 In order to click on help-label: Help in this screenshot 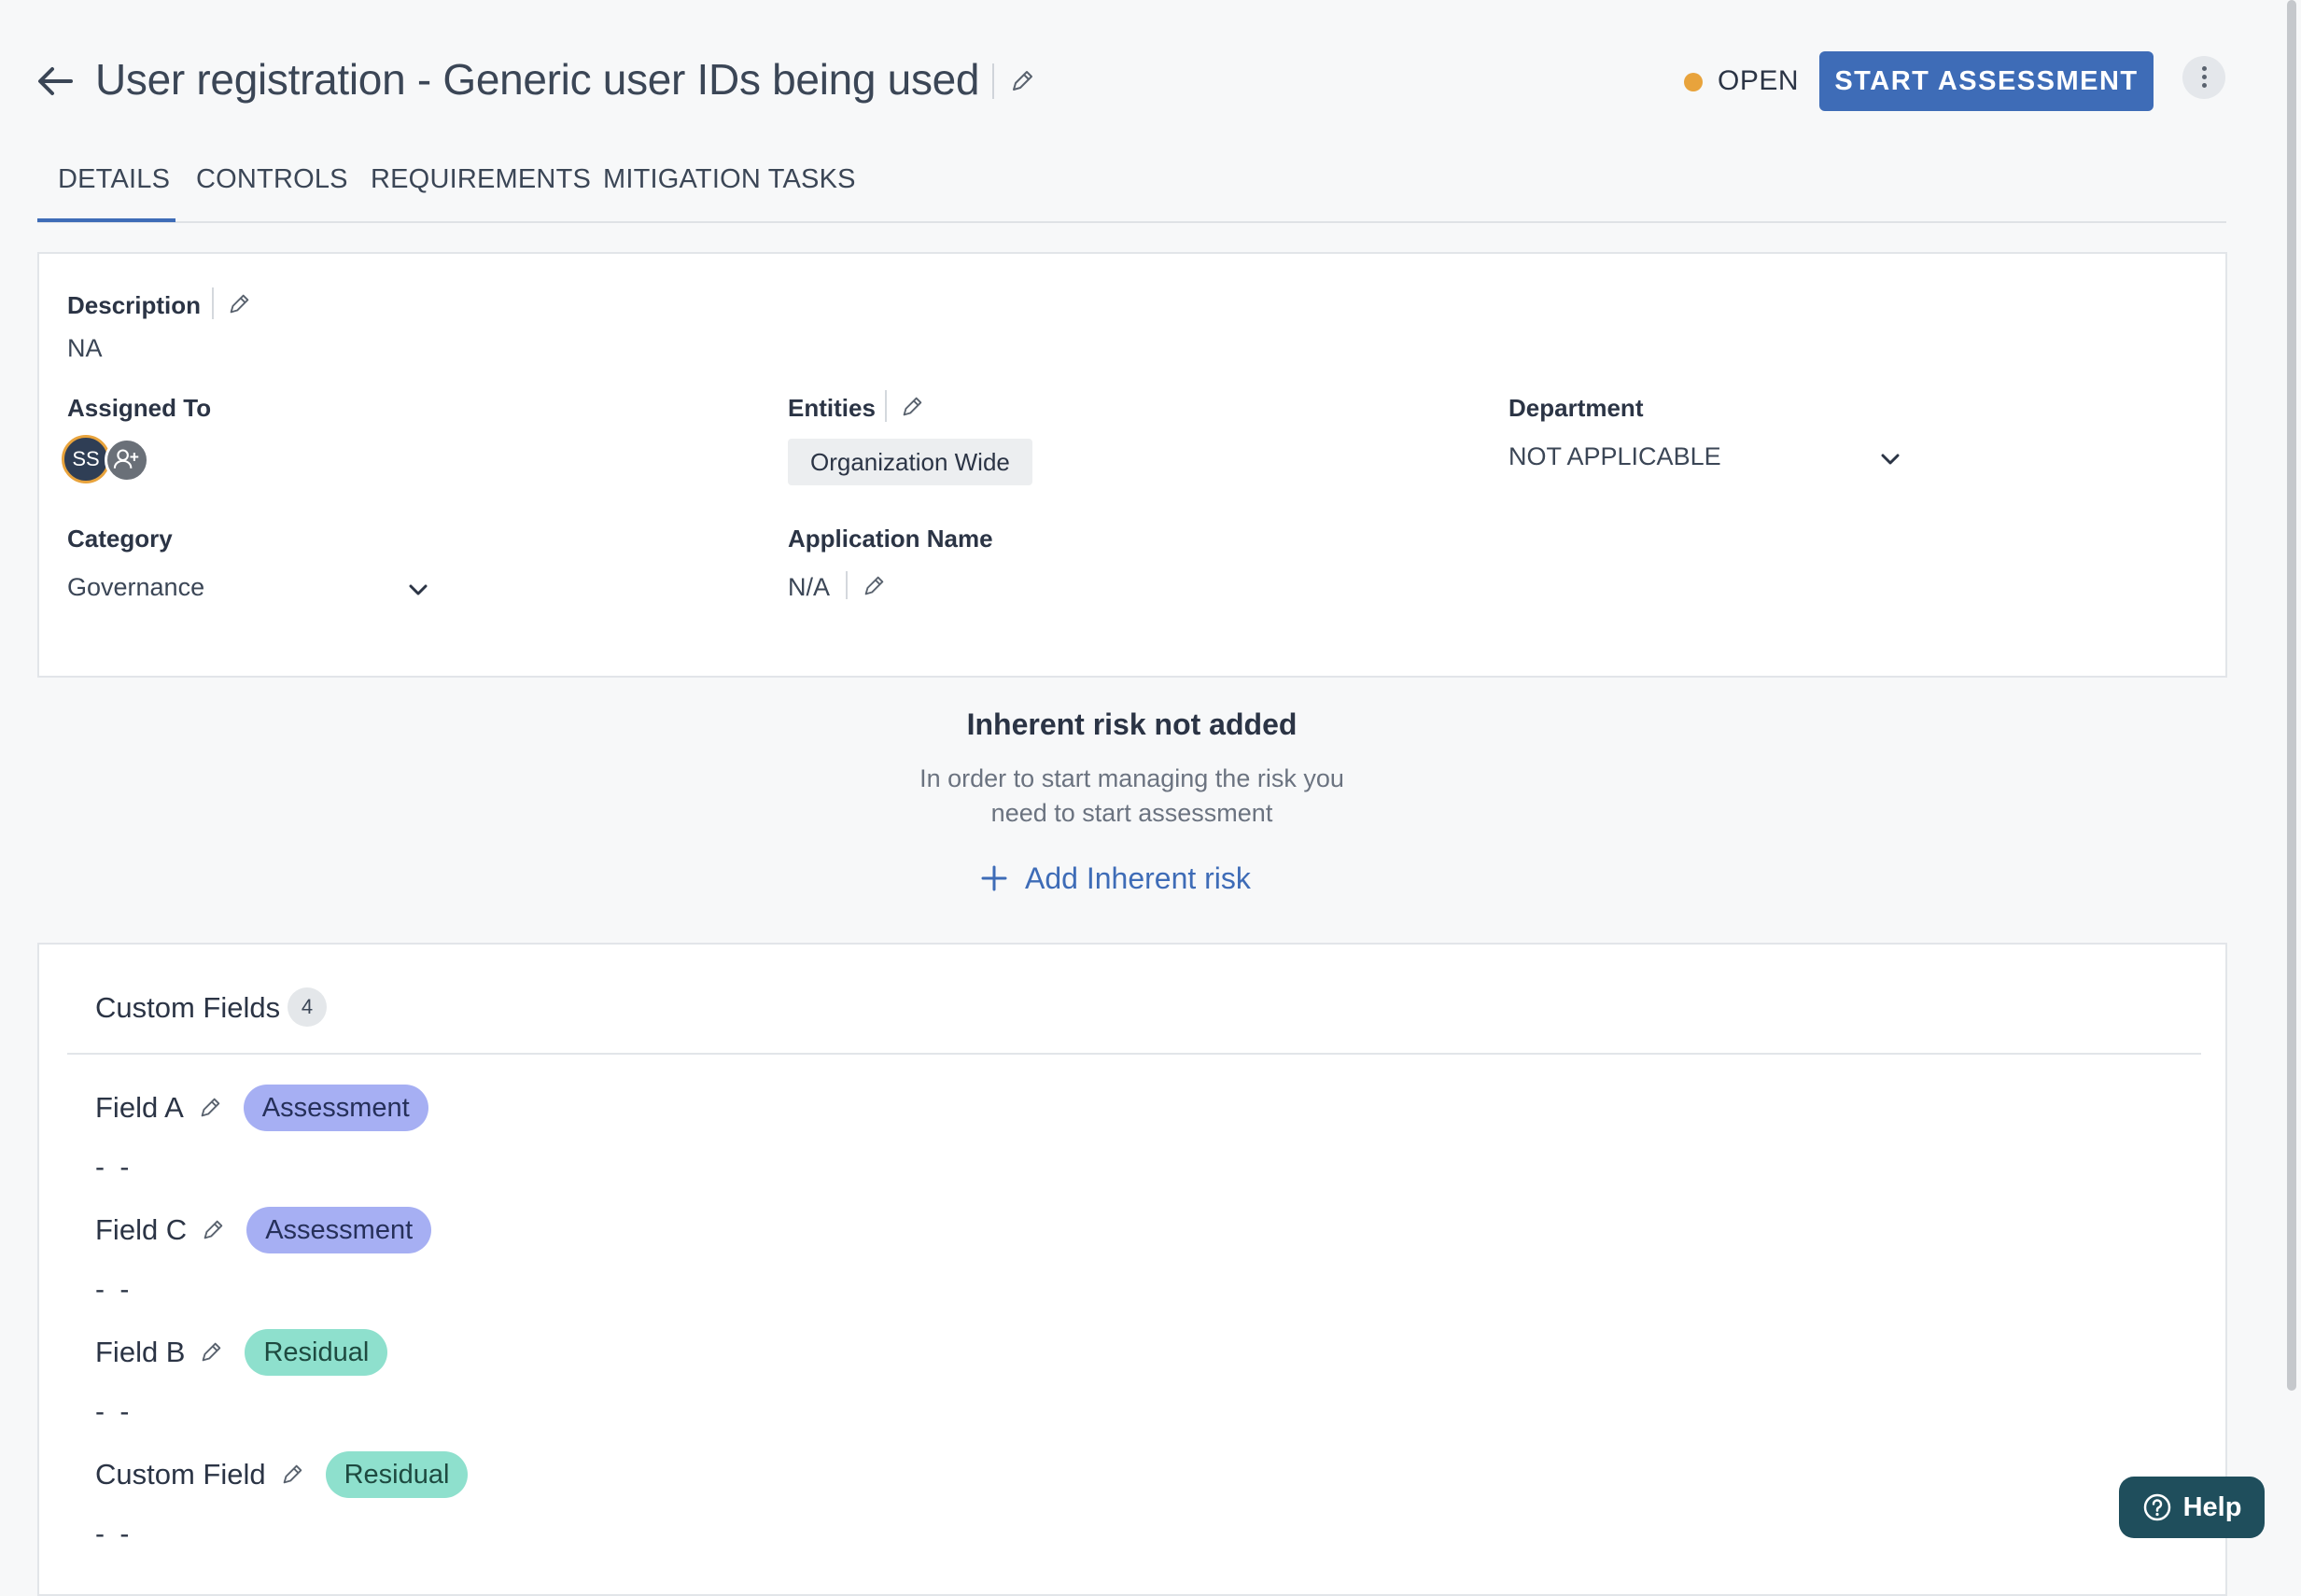, I will do `click(2212, 1506)`.